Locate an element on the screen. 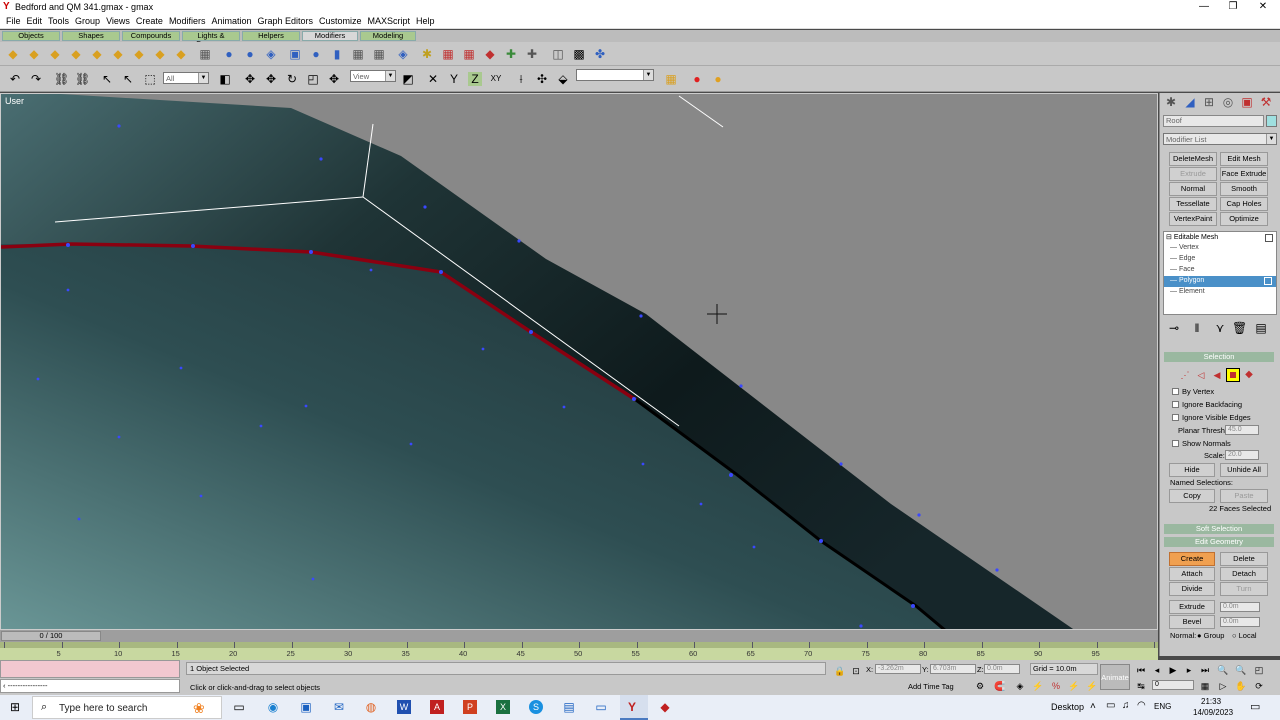  firefox-icon: ◍ is located at coordinates (371, 707).